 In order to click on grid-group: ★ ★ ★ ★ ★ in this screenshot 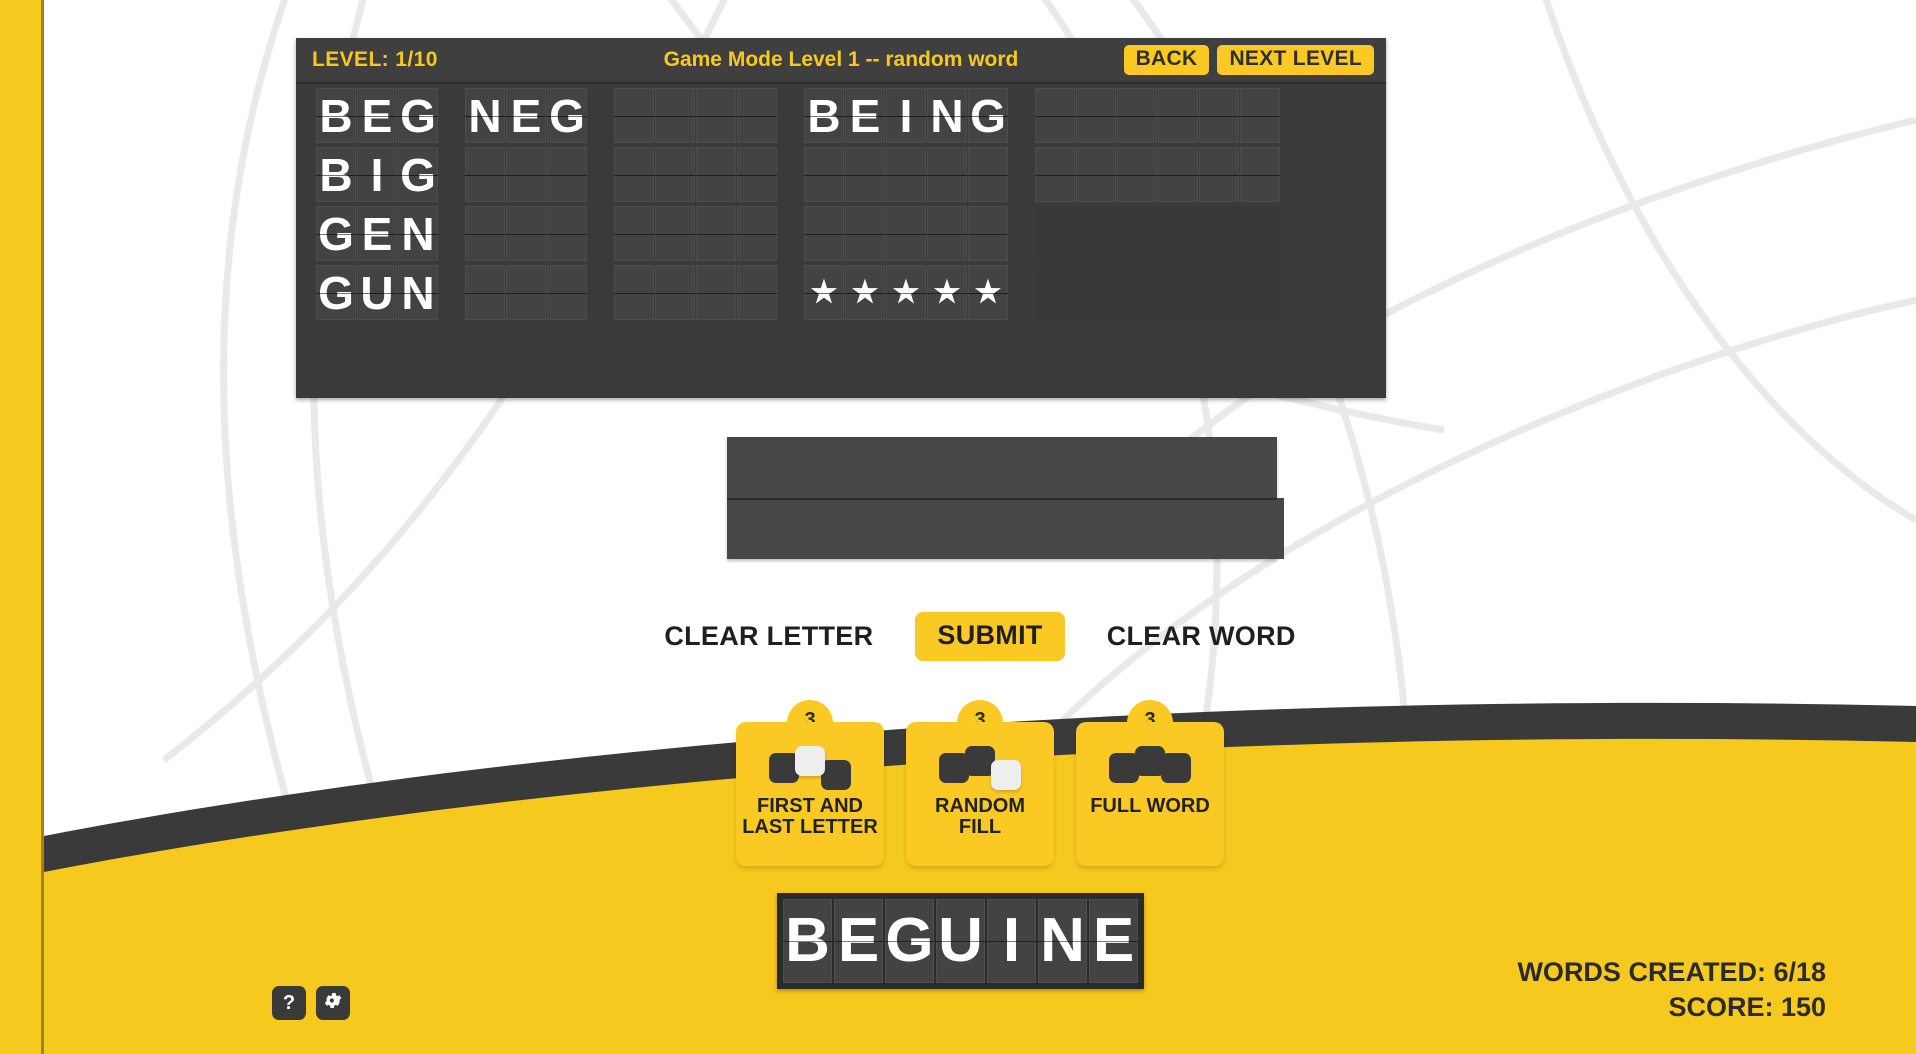, I will do `click(906, 292)`.